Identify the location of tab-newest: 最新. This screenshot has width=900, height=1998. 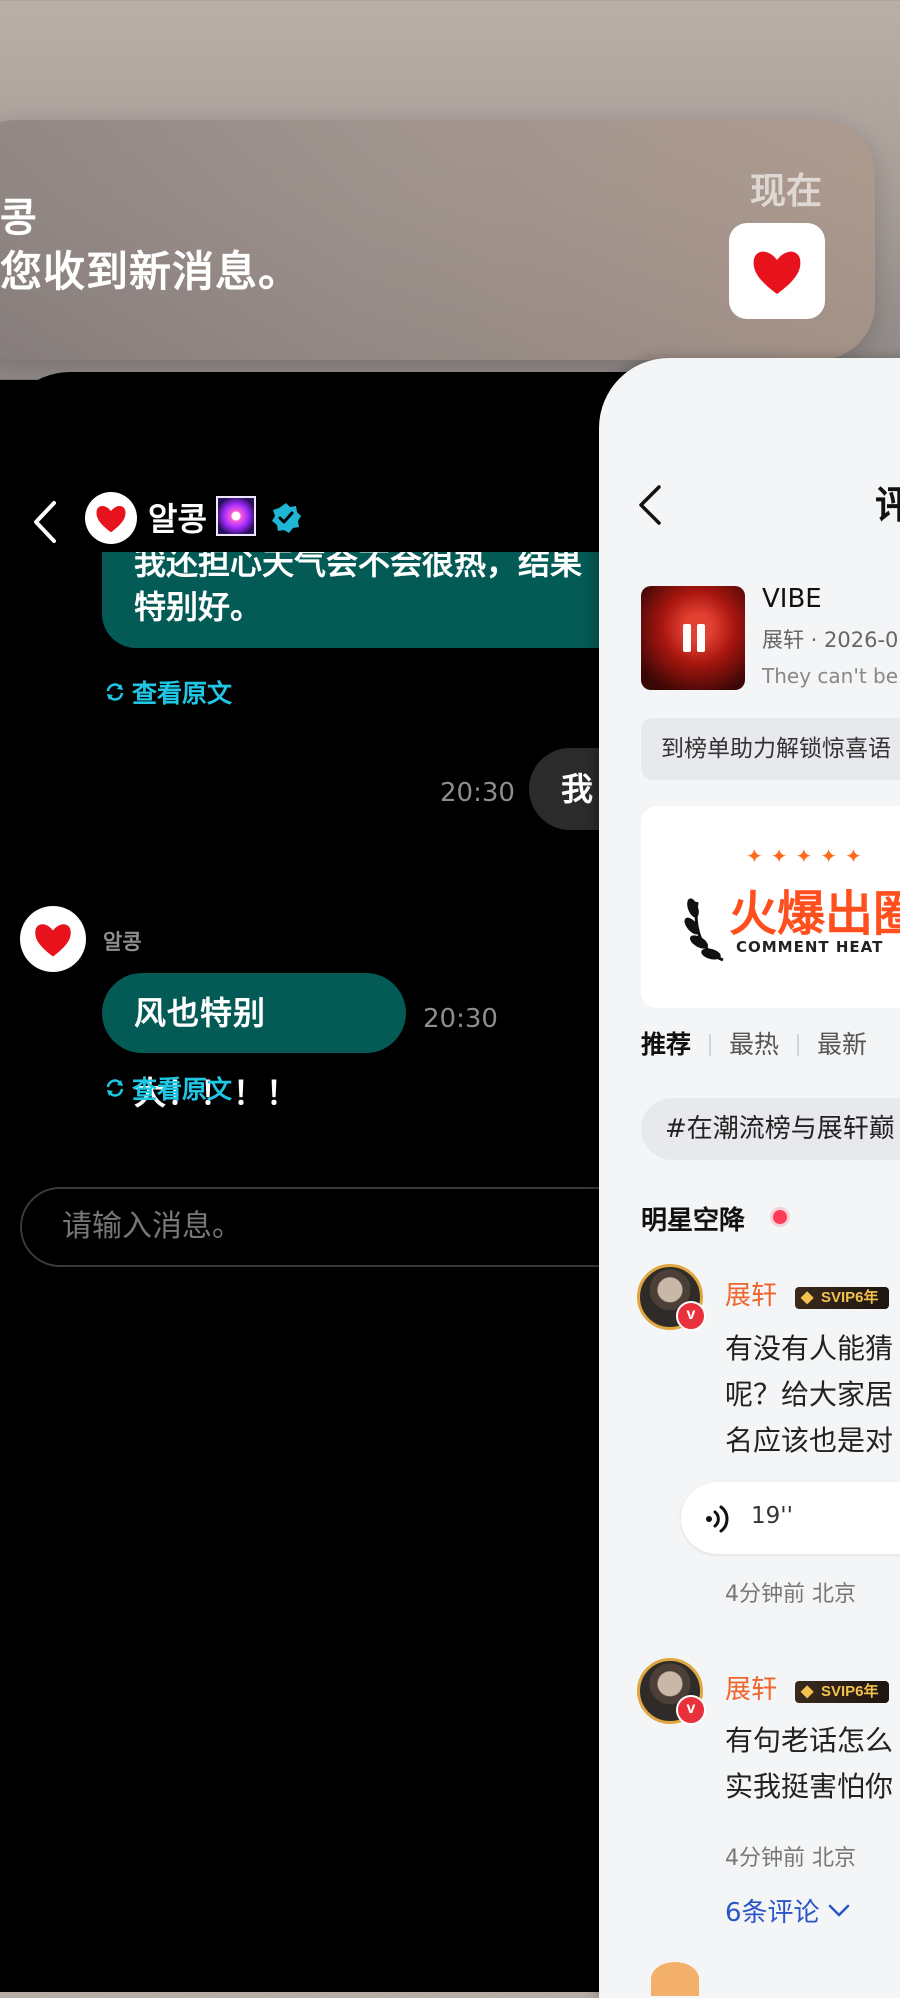
(841, 1044).